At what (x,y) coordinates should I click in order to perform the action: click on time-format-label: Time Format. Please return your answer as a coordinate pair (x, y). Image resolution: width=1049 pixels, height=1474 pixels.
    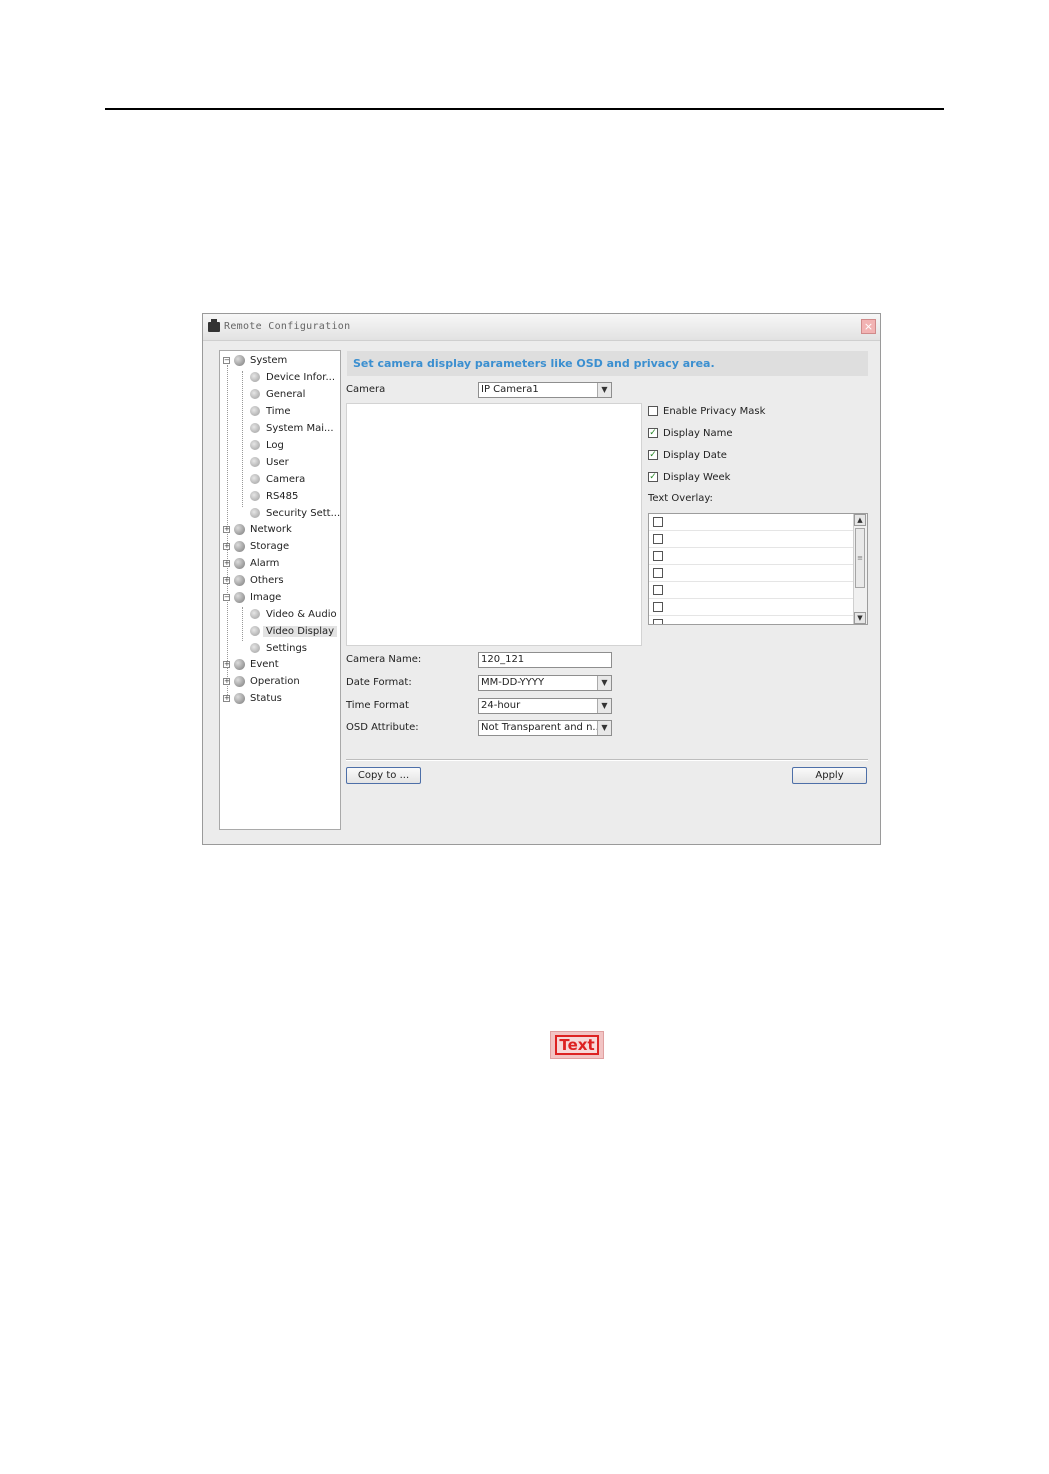
    Looking at the image, I should click on (377, 705).